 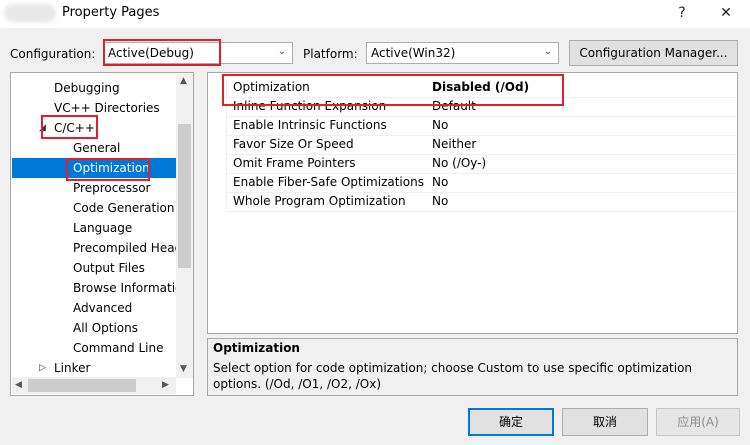 What do you see at coordinates (42, 128) in the screenshot?
I see `collapse-arrow-icon: ◢` at bounding box center [42, 128].